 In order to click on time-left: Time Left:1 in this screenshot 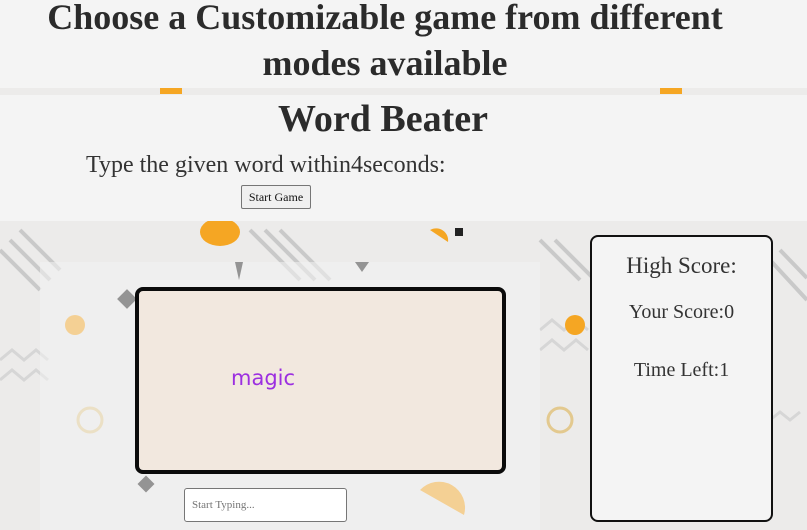, I will do `click(681, 370)`.